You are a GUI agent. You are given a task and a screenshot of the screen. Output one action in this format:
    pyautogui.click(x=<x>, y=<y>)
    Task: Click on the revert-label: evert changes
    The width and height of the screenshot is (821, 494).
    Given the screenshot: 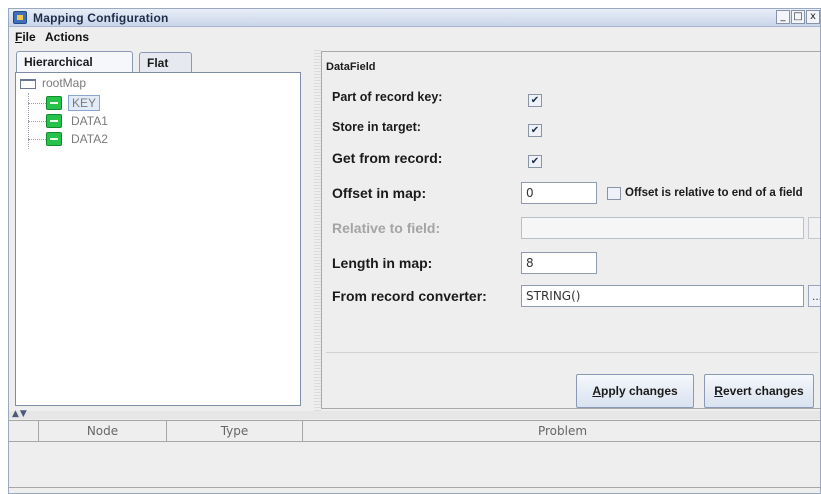 What is the action you would take?
    pyautogui.click(x=763, y=391)
    